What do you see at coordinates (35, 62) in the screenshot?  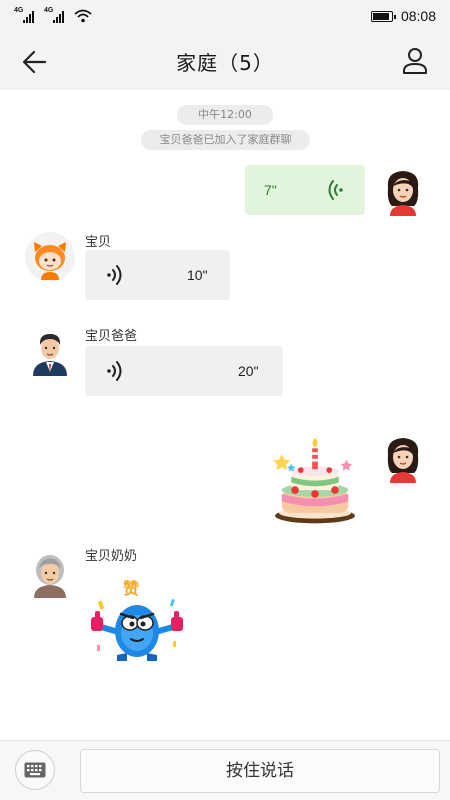 I see `arrow-left-icon` at bounding box center [35, 62].